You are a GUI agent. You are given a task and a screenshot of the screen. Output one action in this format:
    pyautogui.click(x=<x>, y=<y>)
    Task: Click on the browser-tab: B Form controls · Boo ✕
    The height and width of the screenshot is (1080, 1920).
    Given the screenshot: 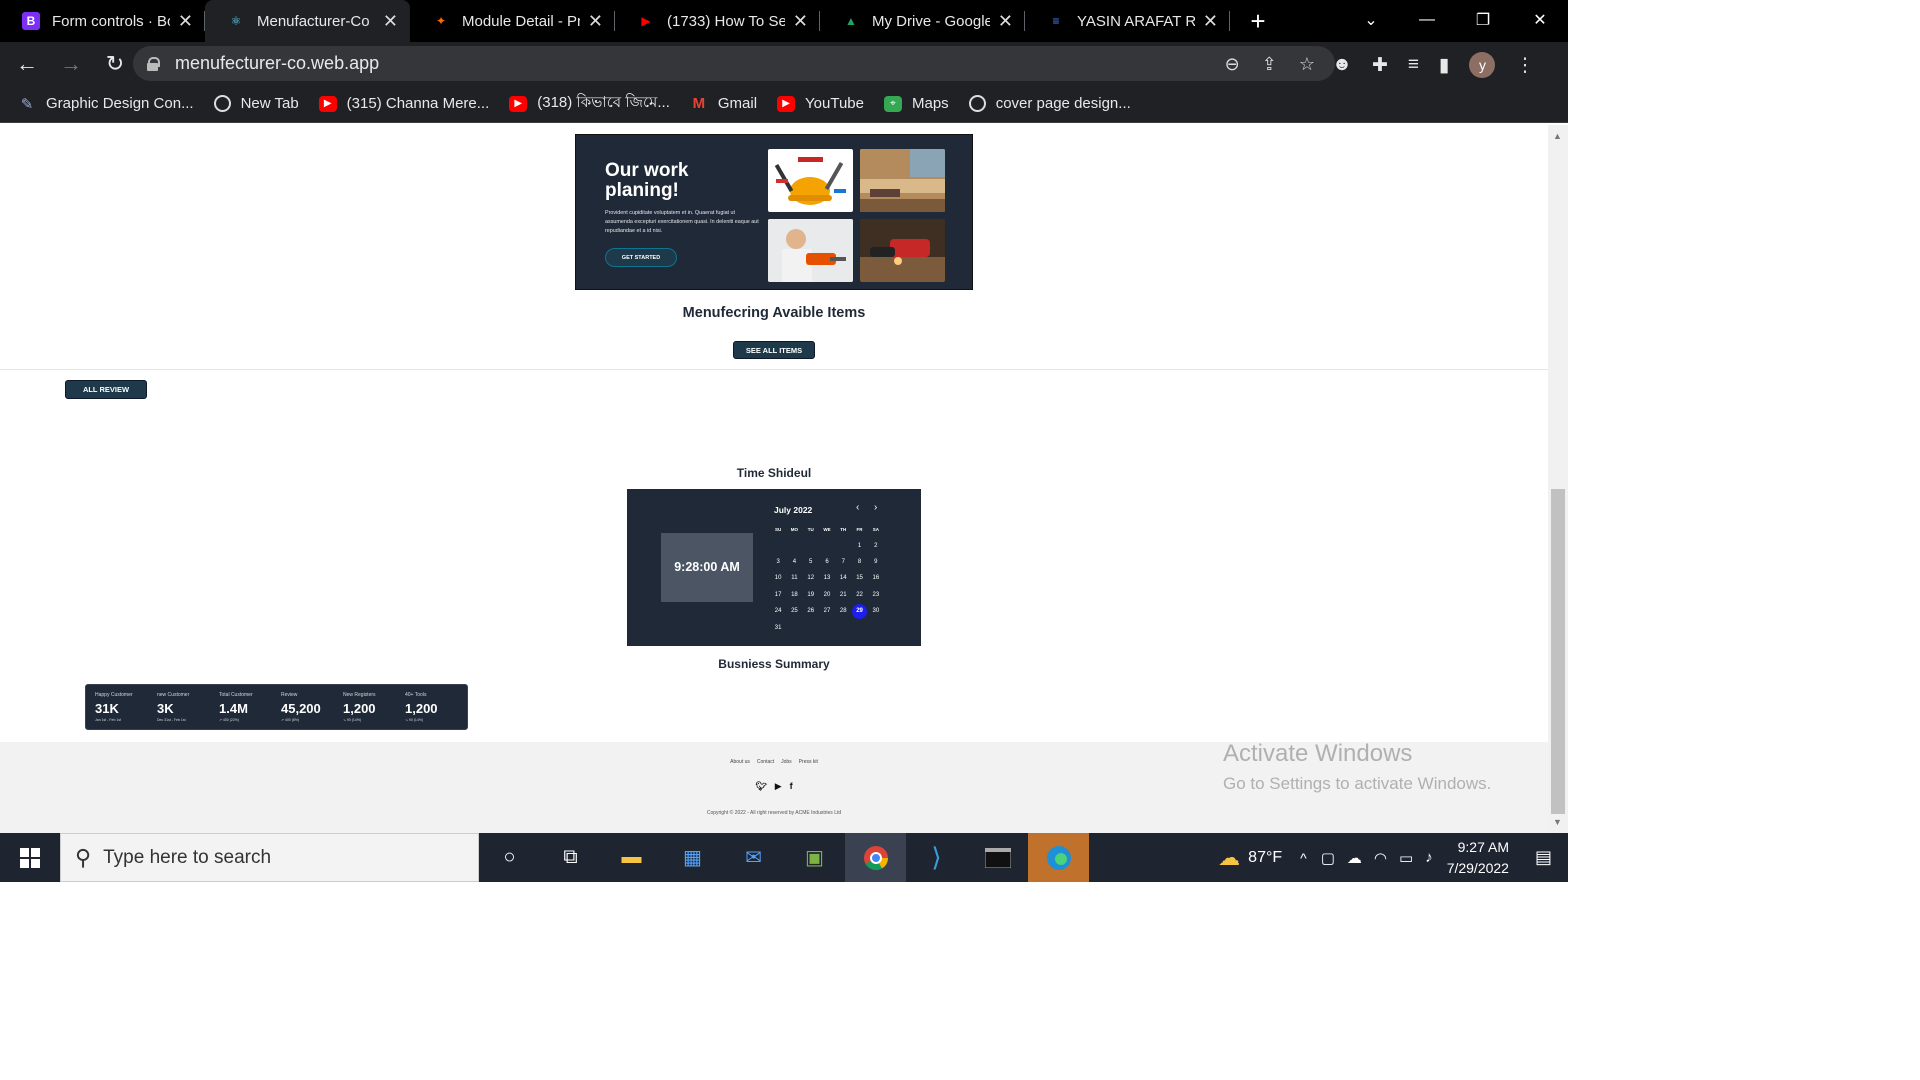 What is the action you would take?
    pyautogui.click(x=102, y=21)
    